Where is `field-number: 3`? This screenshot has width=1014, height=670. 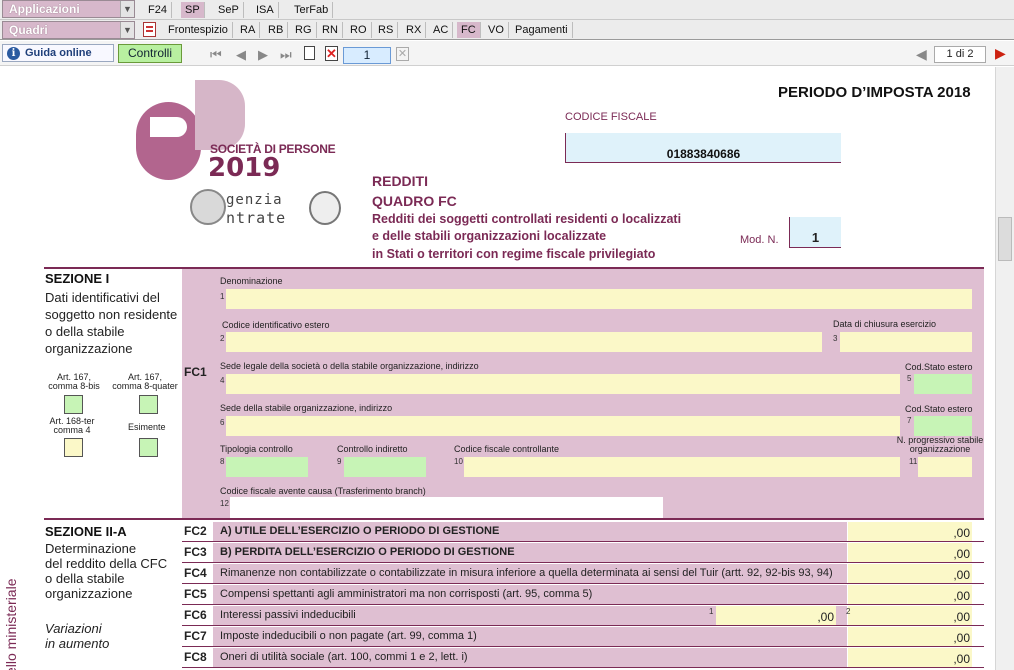
field-number: 3 is located at coordinates (835, 338).